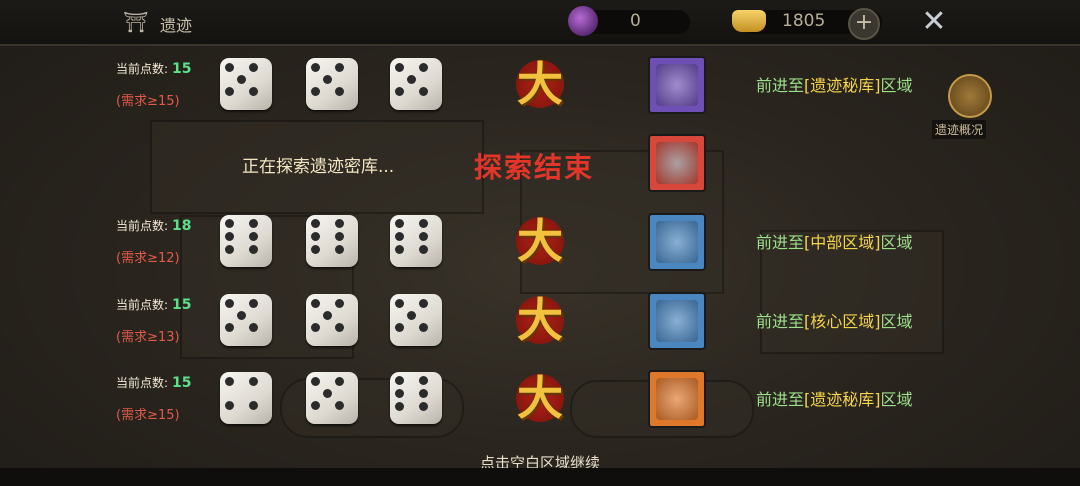 The width and height of the screenshot is (1080, 486). Describe the element at coordinates (864, 24) in the screenshot. I see `add-resource-button: +` at that location.